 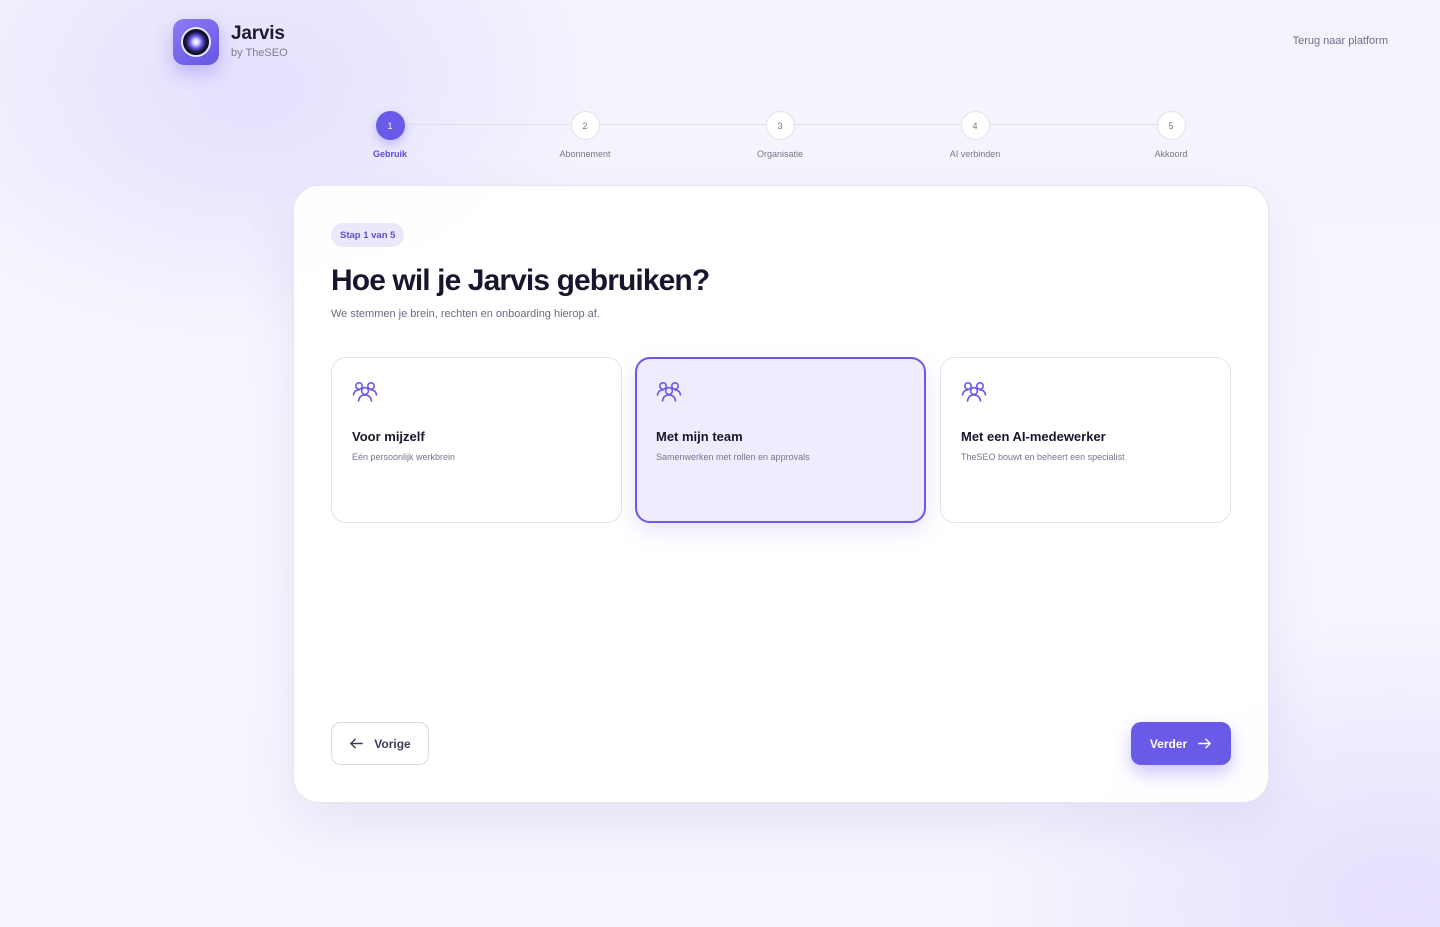 What do you see at coordinates (1204, 743) in the screenshot?
I see `arrow-right-icon` at bounding box center [1204, 743].